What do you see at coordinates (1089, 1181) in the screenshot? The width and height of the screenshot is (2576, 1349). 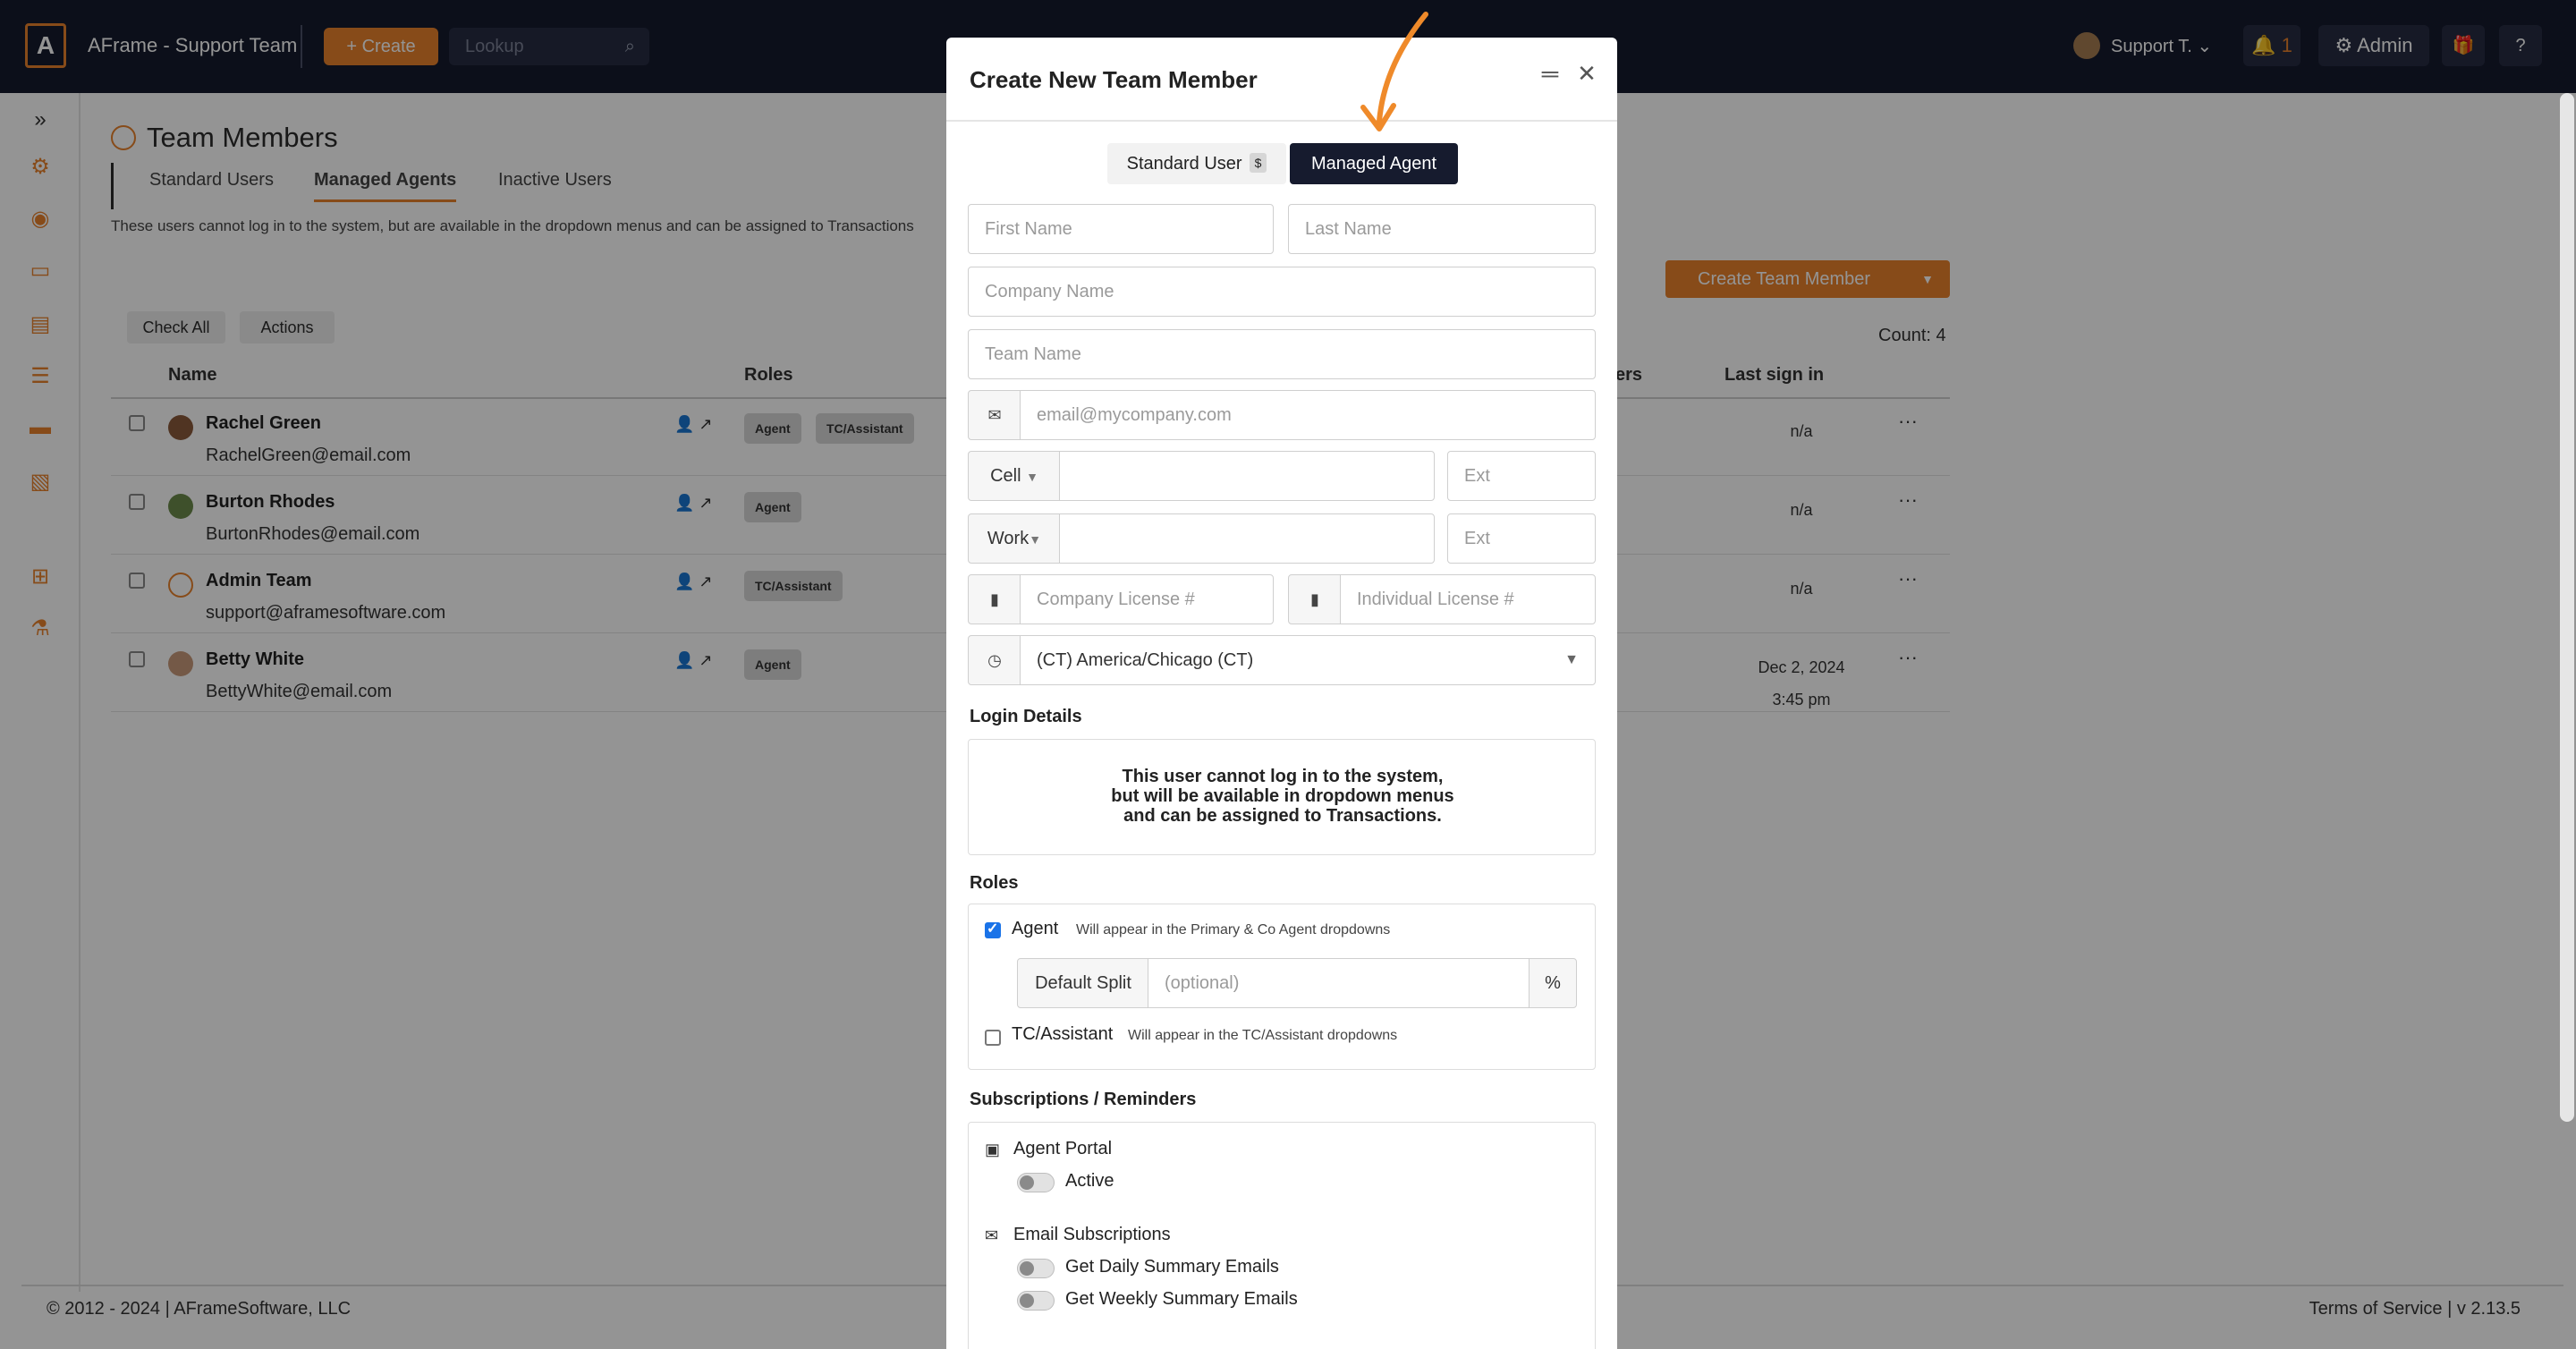 I see `active-label: Active` at bounding box center [1089, 1181].